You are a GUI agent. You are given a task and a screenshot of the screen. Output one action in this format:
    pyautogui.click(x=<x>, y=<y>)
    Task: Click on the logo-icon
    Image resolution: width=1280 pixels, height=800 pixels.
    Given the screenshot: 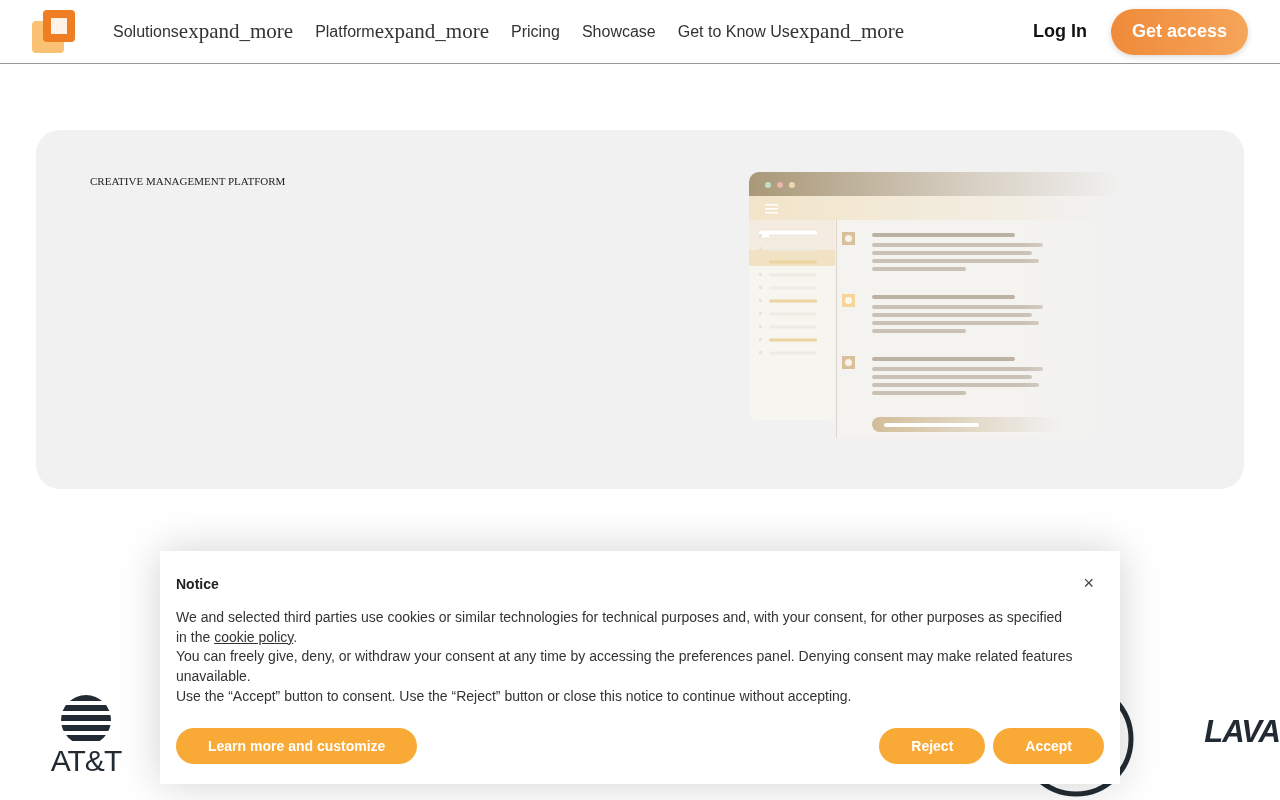 What is the action you would take?
    pyautogui.click(x=53, y=31)
    